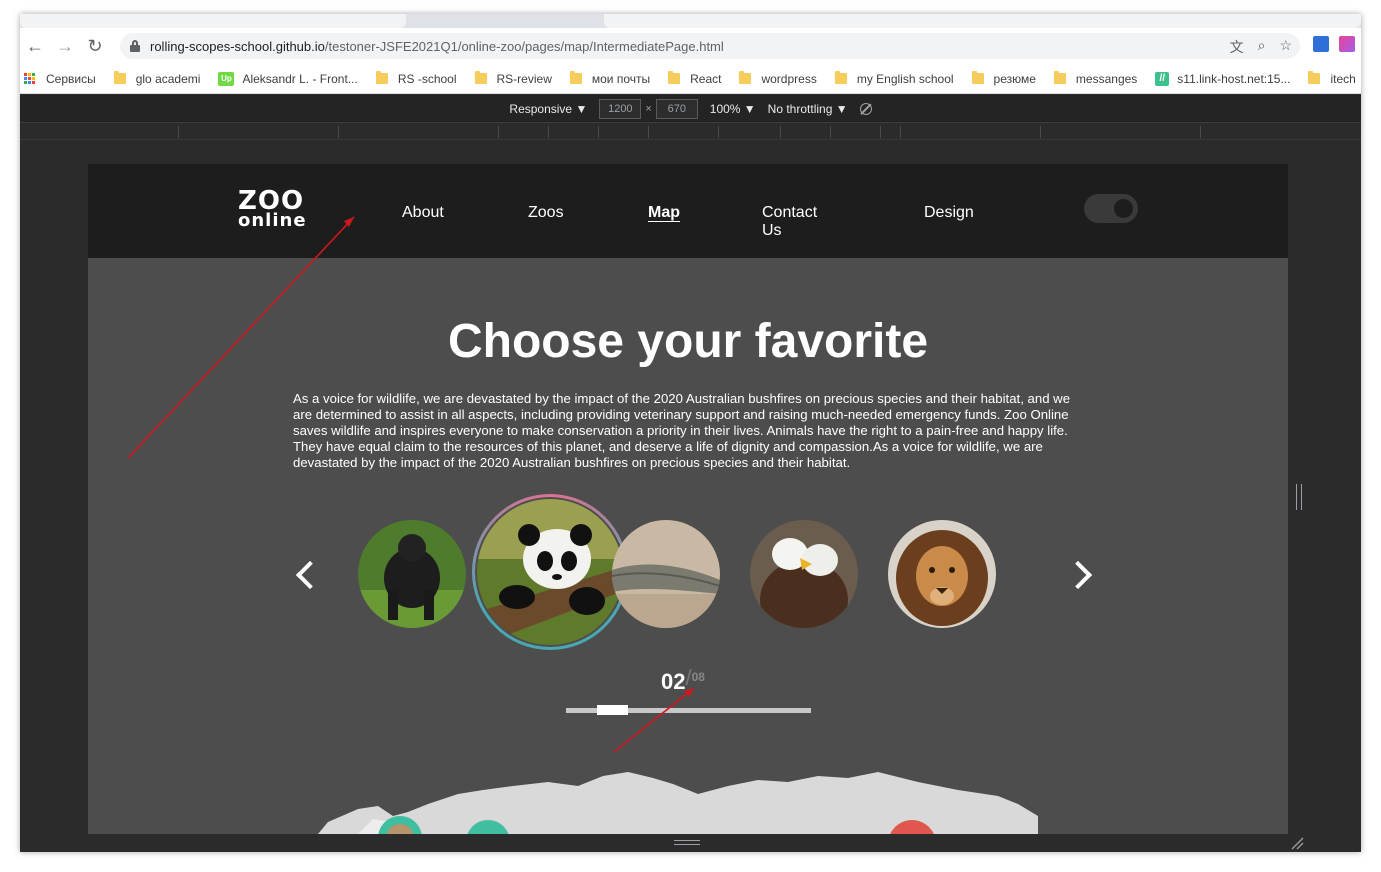 The height and width of the screenshot is (872, 1381). What do you see at coordinates (612, 710) in the screenshot?
I see `carousel-progress-thumb` at bounding box center [612, 710].